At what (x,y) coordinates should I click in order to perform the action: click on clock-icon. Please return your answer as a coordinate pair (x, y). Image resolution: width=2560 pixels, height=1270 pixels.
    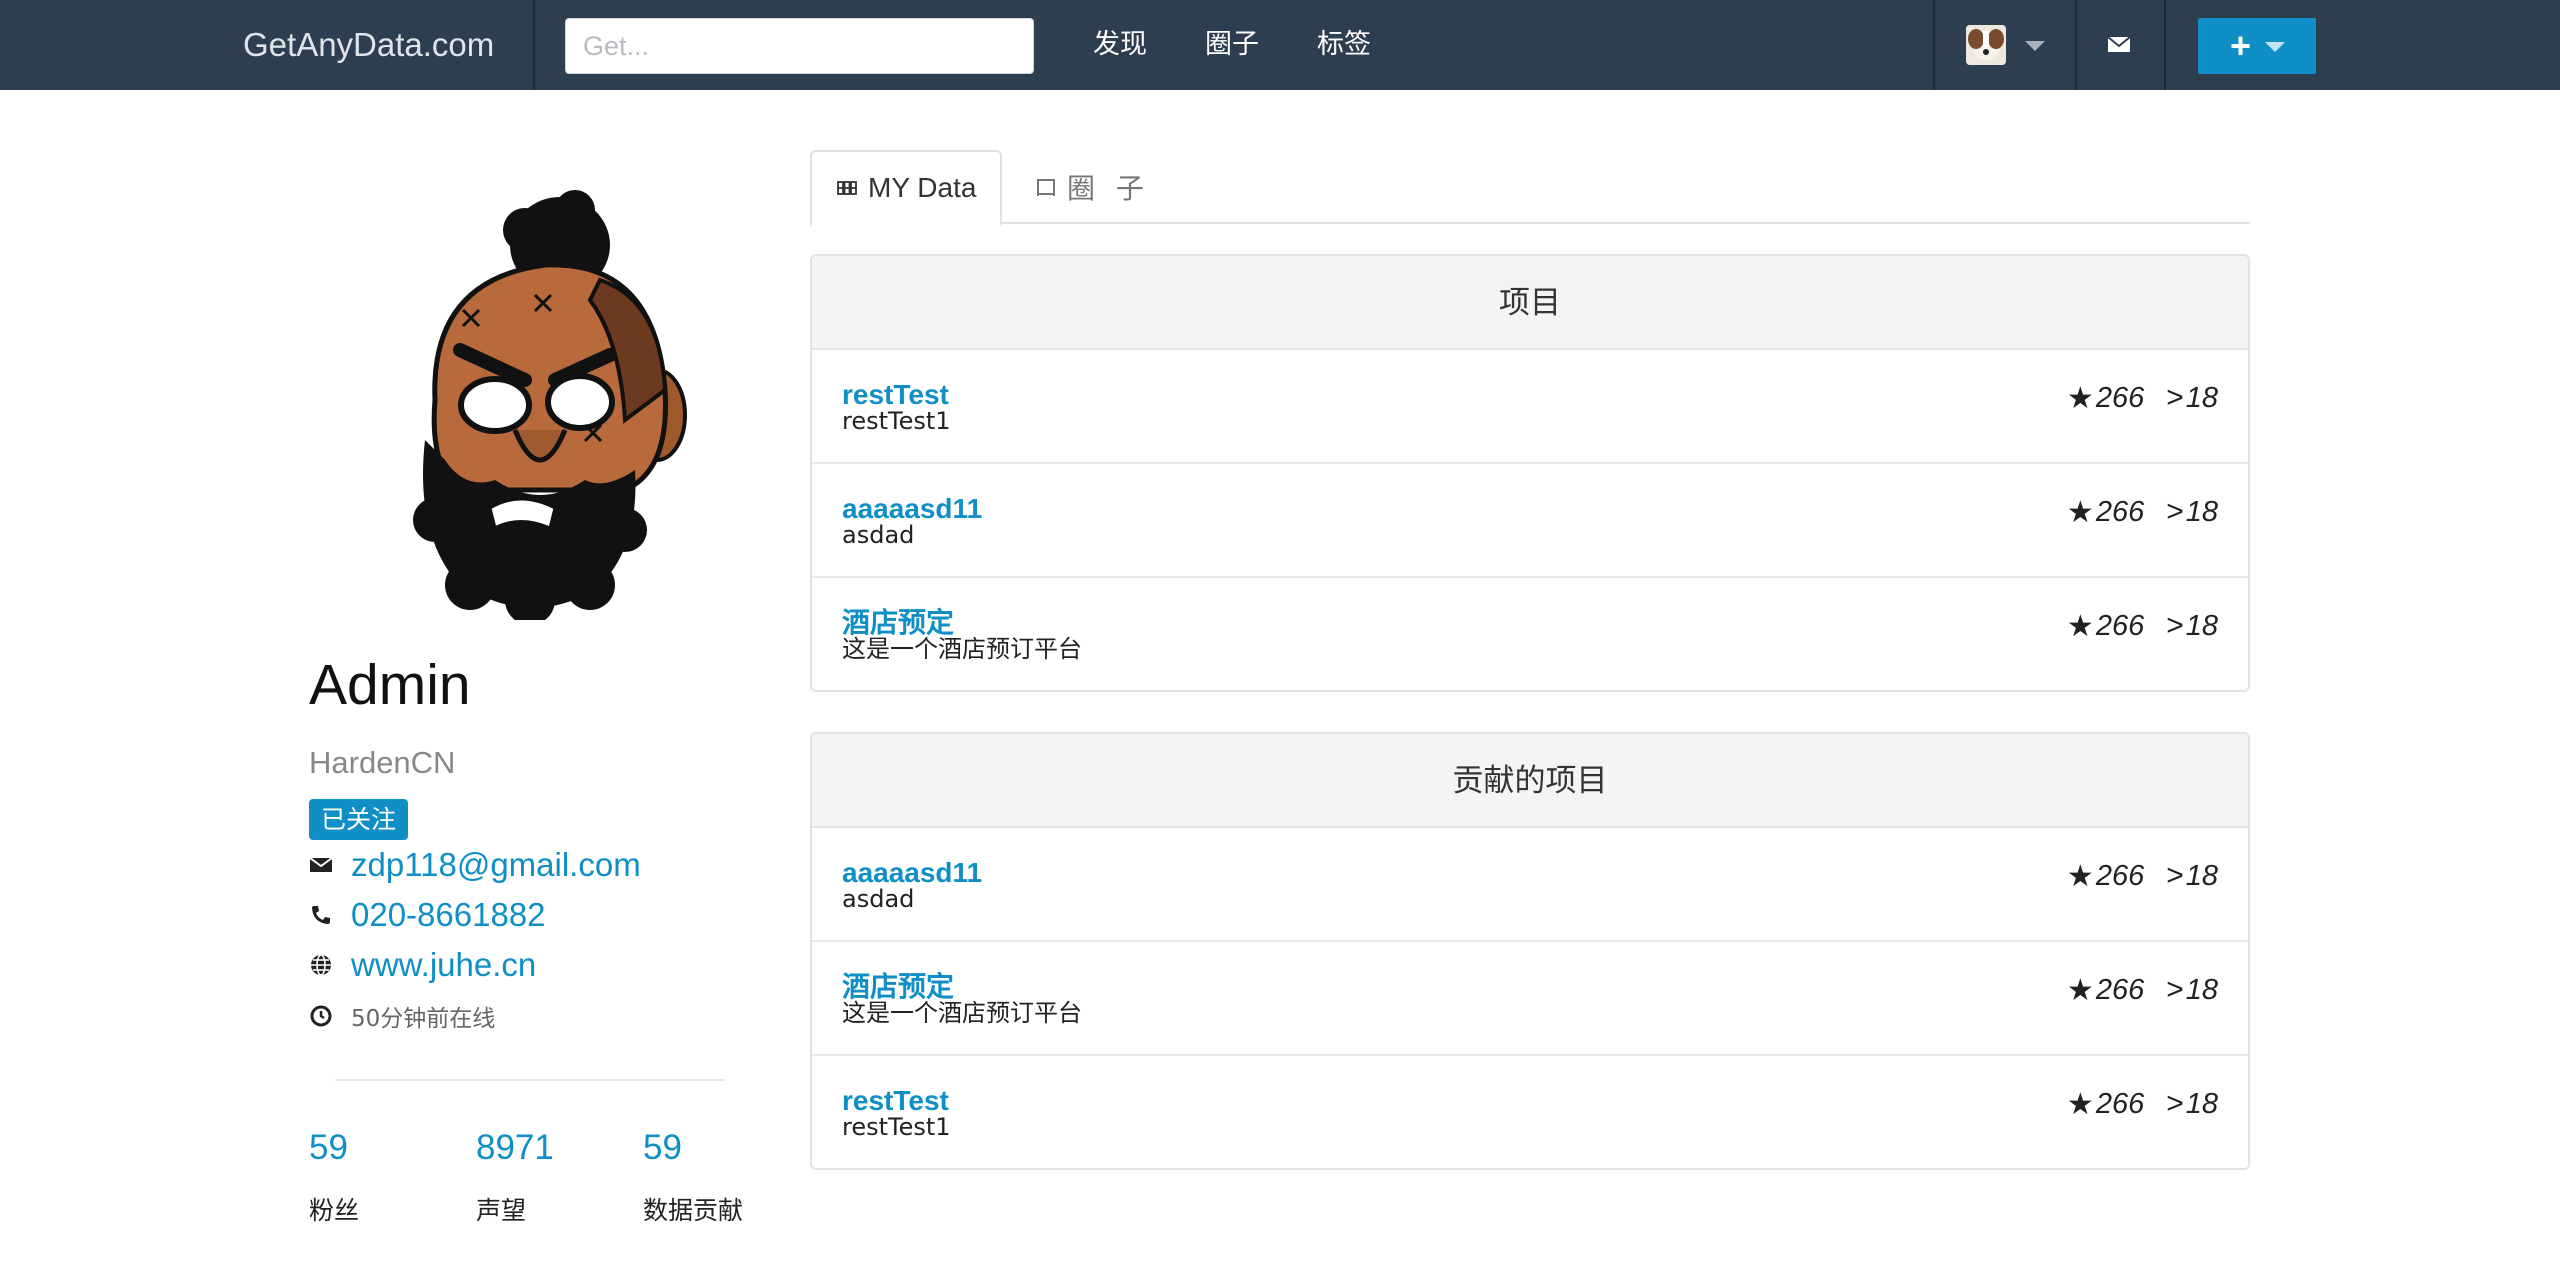
    Looking at the image, I should click on (321, 1016).